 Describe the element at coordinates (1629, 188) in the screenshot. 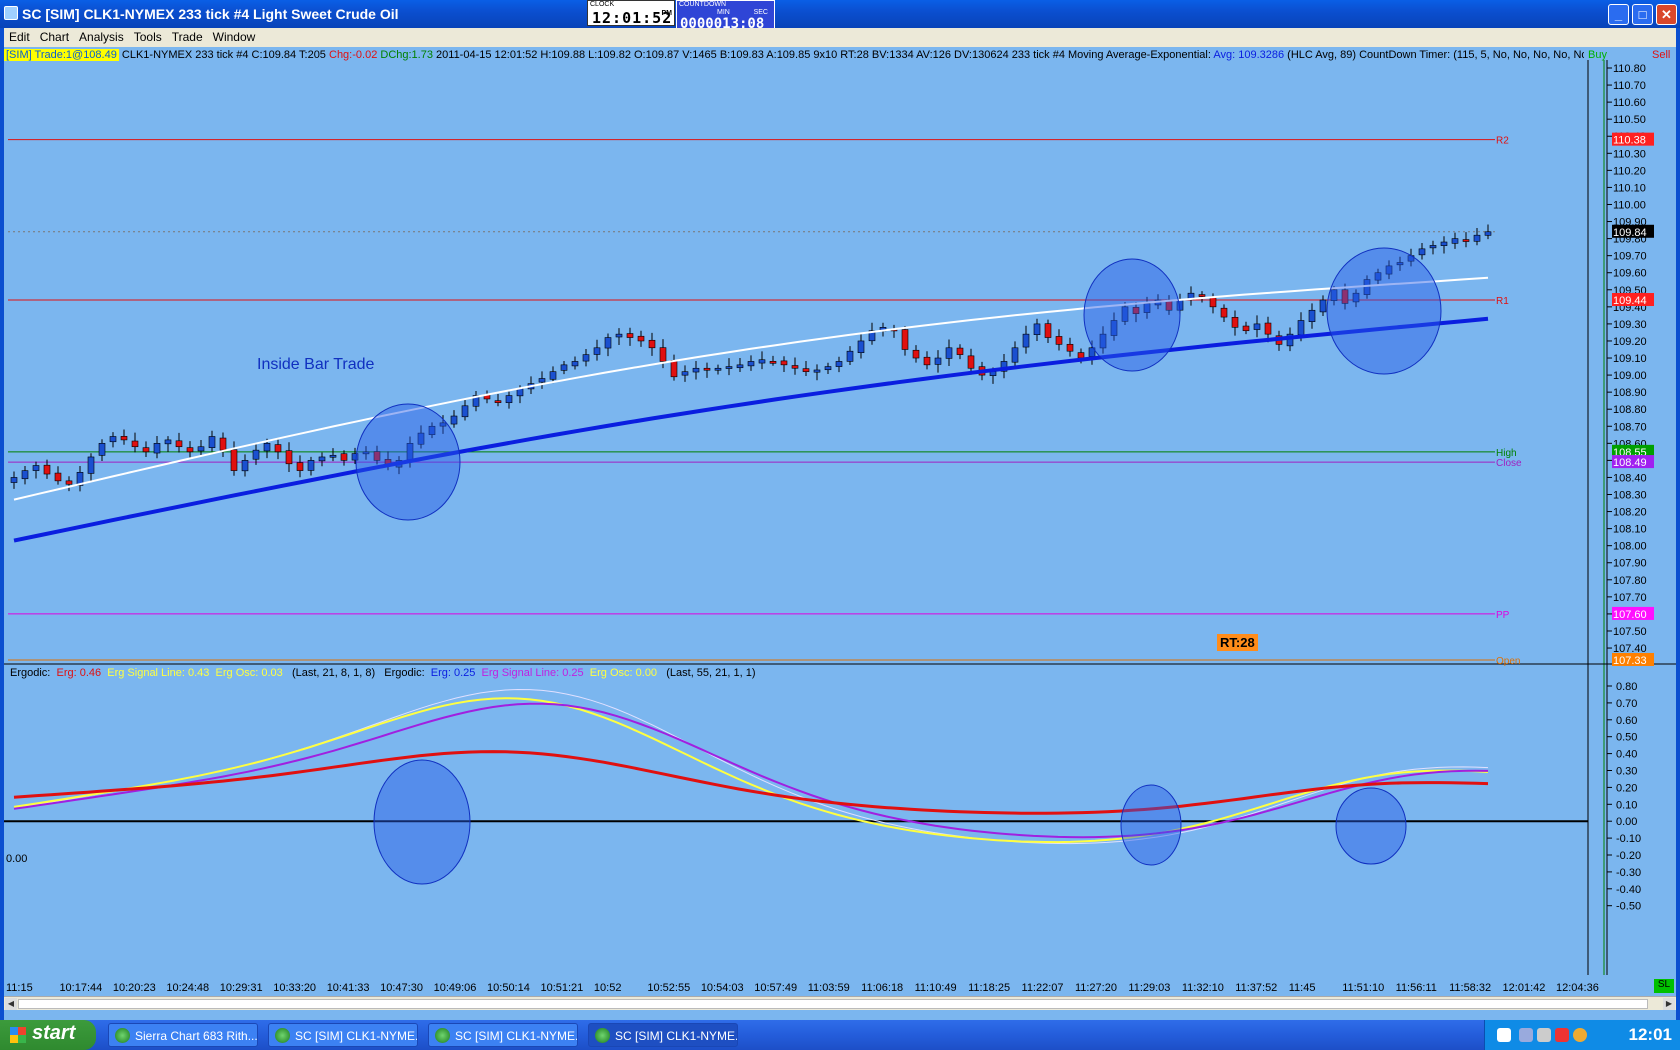

I see `price-tick-label: 110.10` at that location.